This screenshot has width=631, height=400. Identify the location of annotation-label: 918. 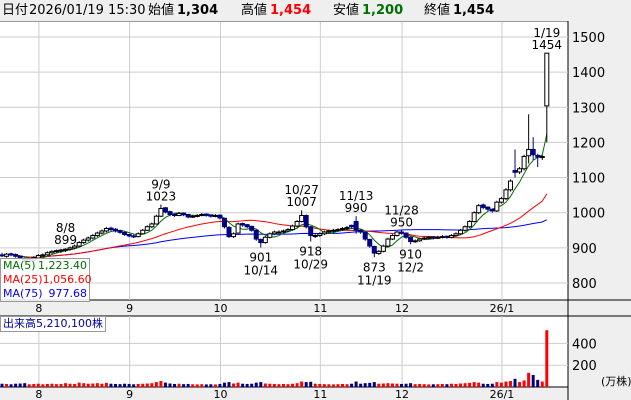
(310, 252).